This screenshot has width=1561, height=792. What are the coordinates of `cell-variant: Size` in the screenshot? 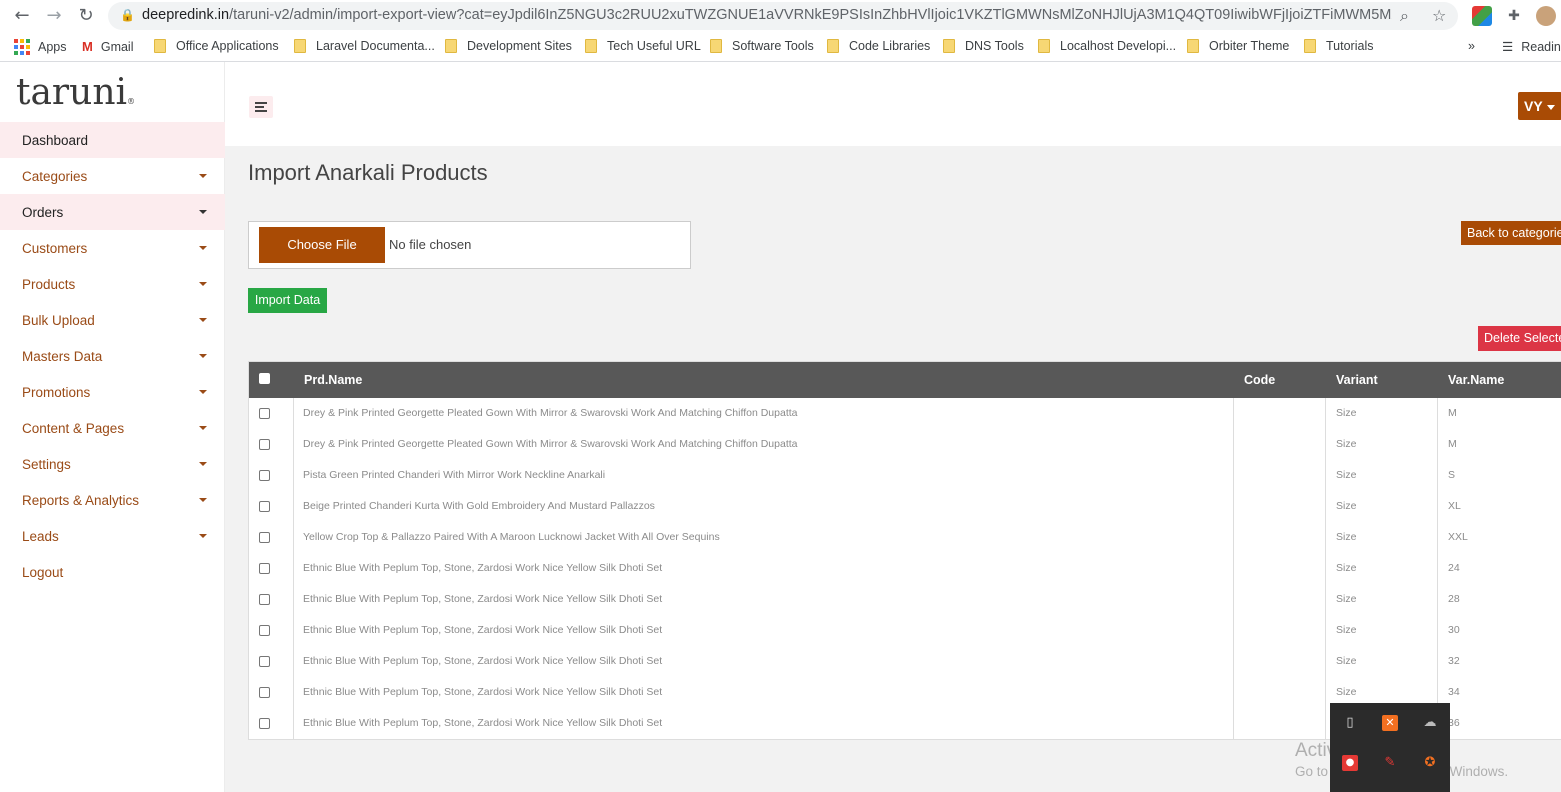 It's located at (1346, 661).